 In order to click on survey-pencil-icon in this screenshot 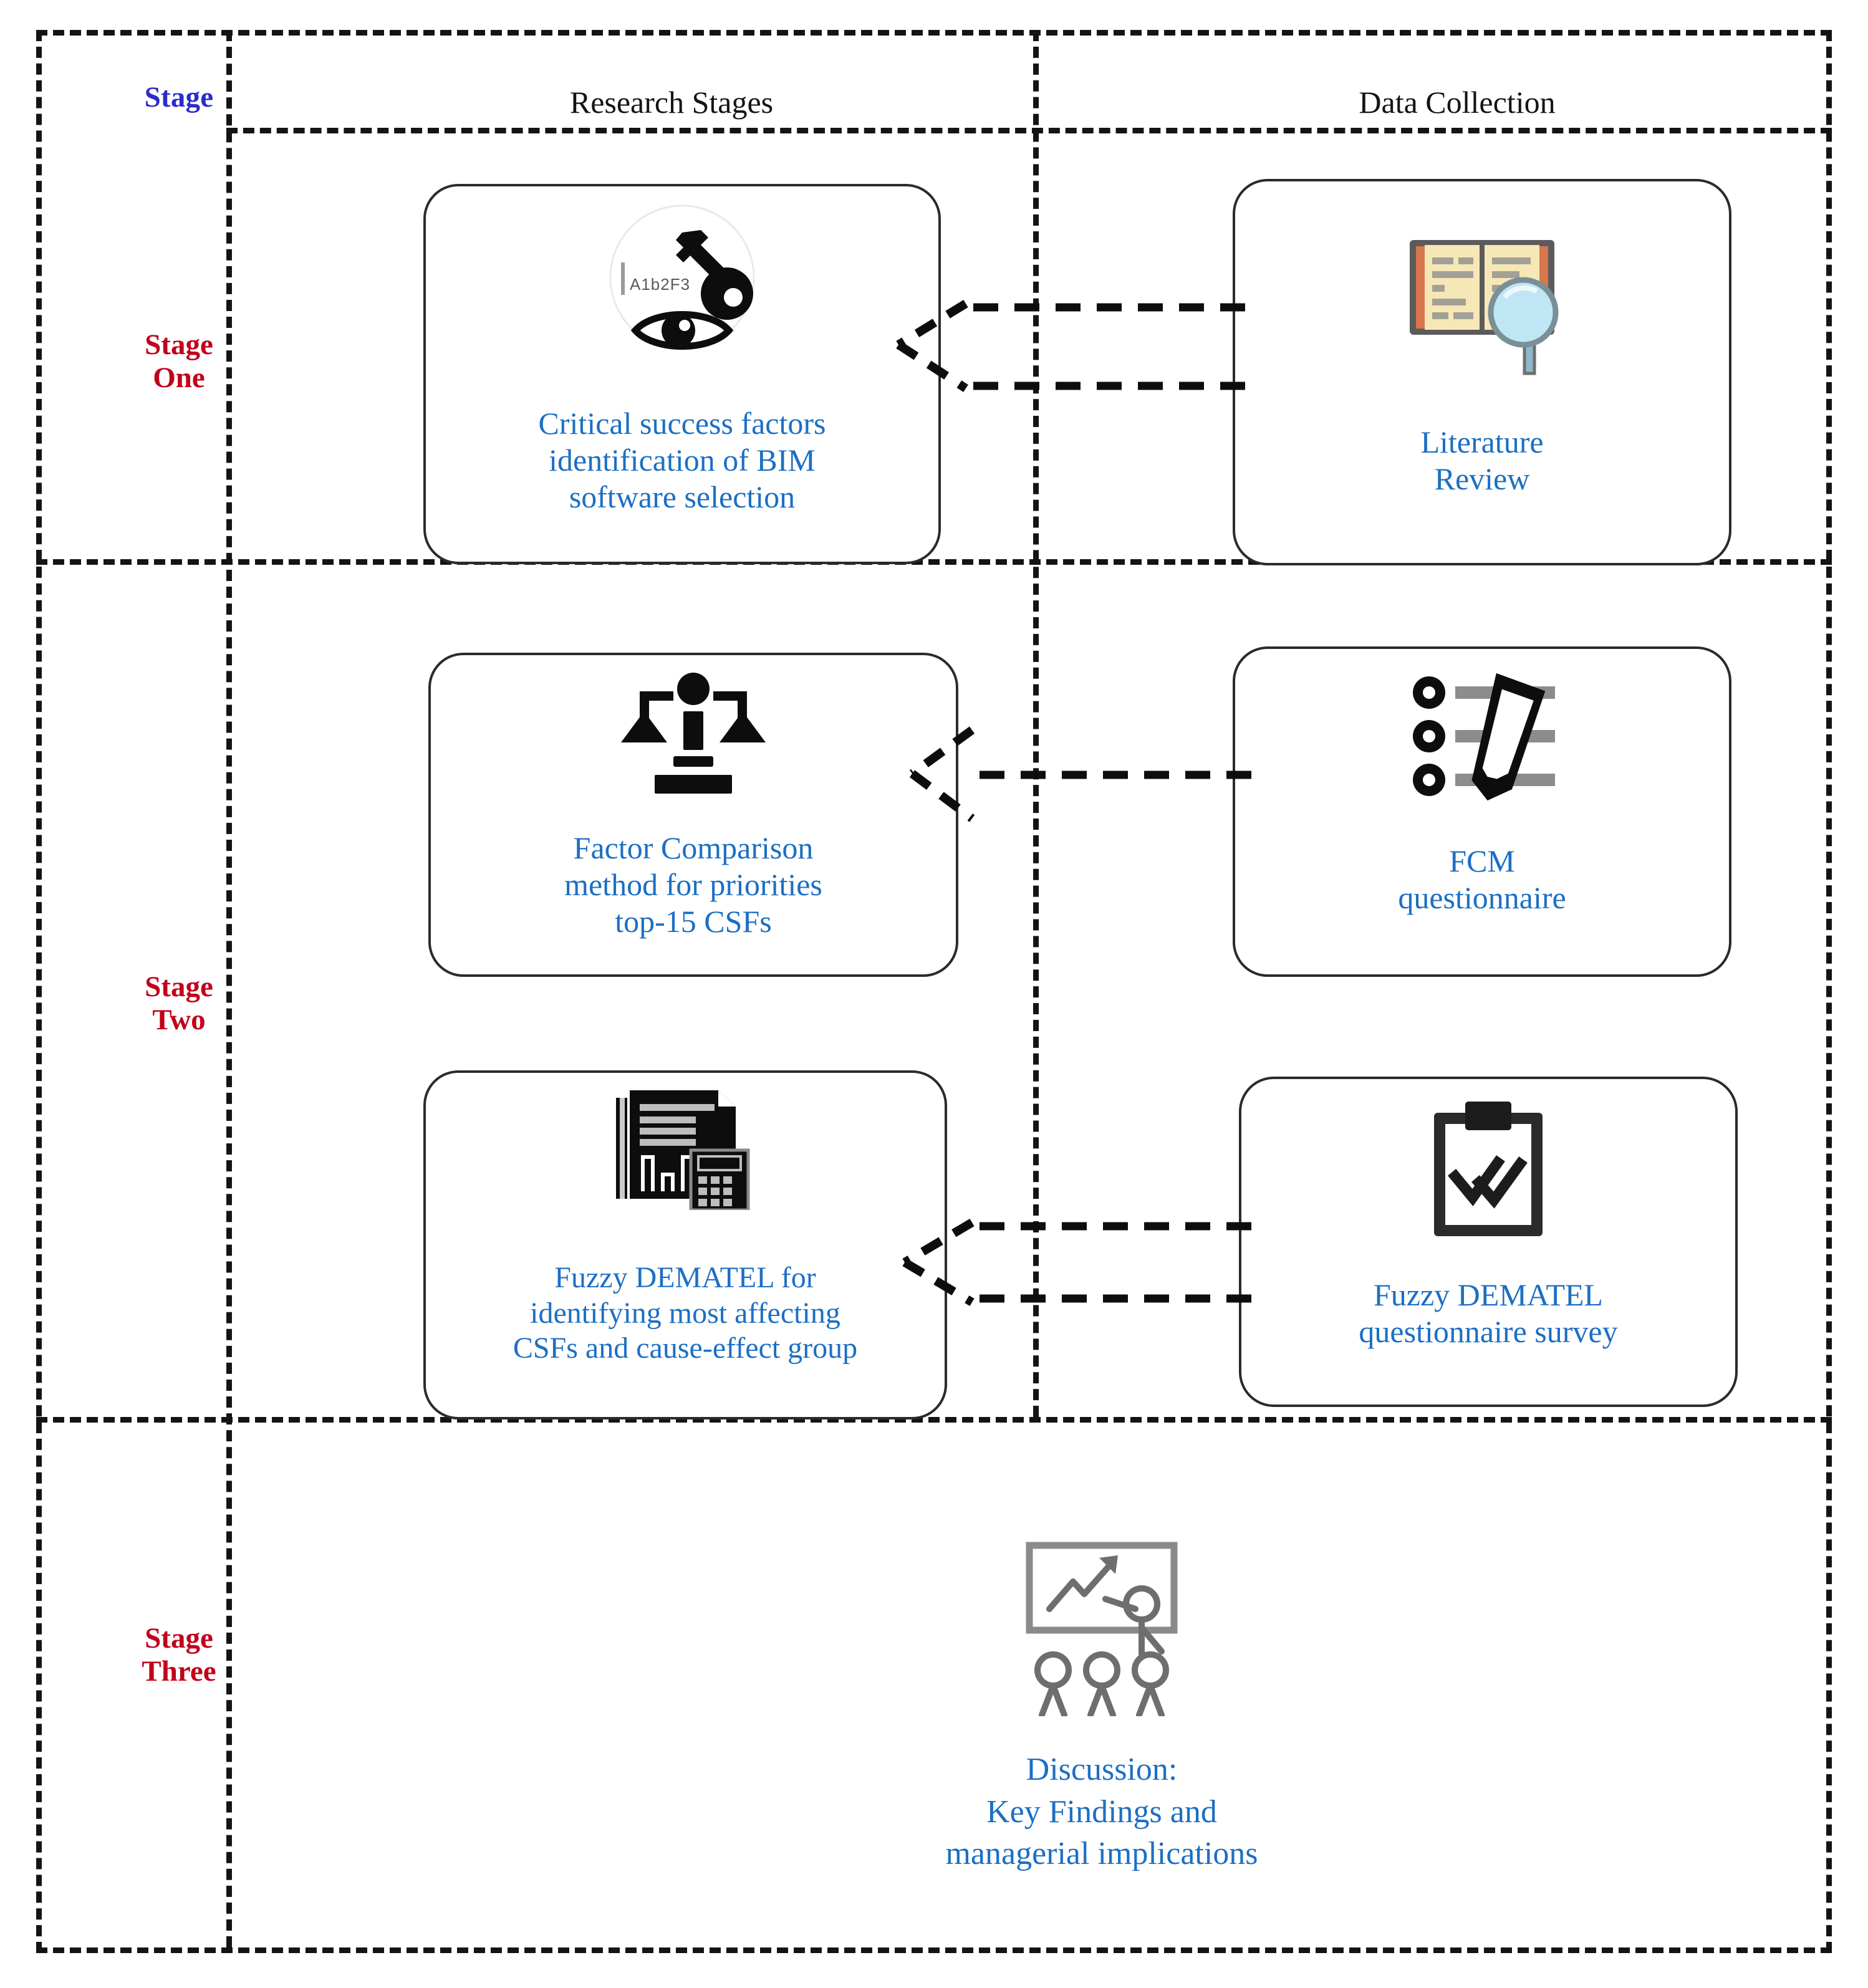, I will do `click(1482, 736)`.